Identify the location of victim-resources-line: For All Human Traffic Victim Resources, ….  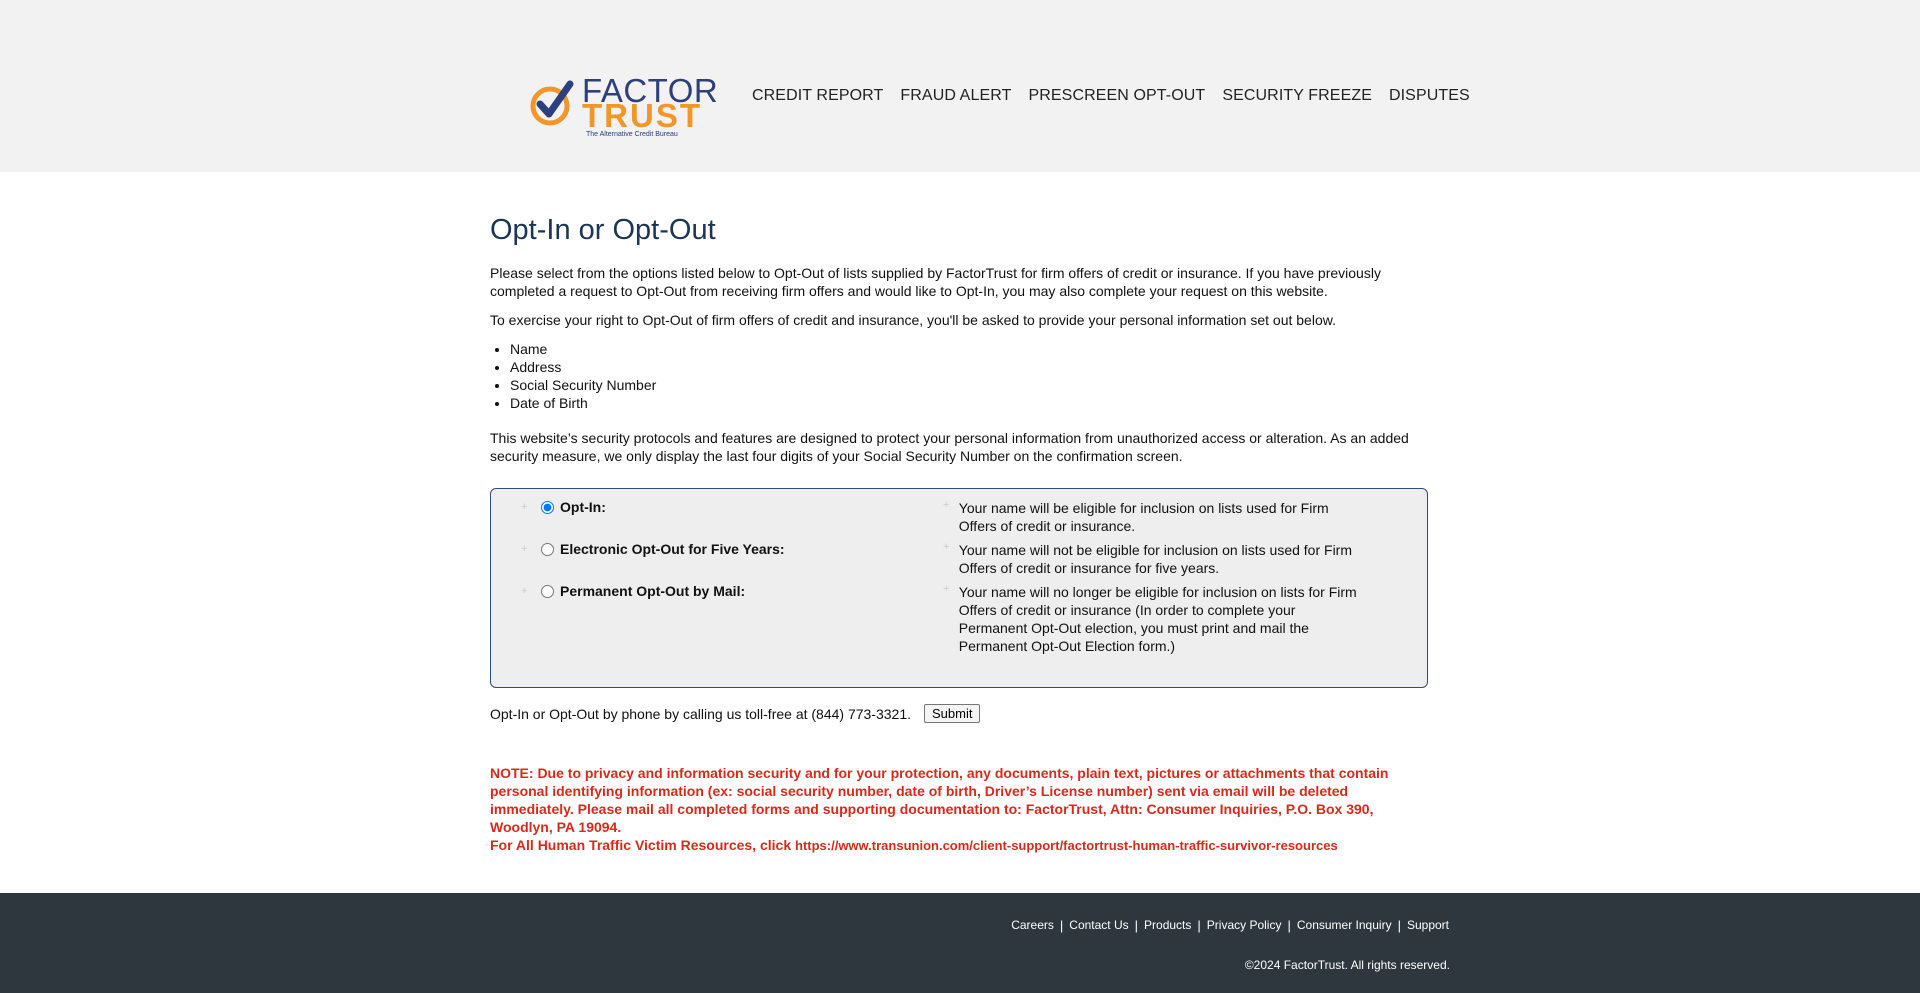
(955, 845).